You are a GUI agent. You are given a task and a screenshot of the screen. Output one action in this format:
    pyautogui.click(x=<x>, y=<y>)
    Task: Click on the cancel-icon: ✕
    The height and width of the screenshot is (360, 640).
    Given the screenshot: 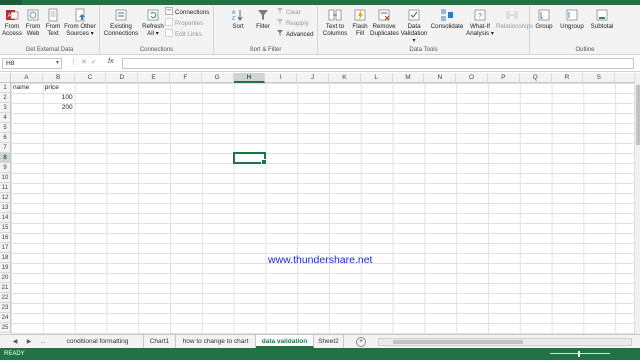 What is the action you would take?
    pyautogui.click(x=86, y=62)
    